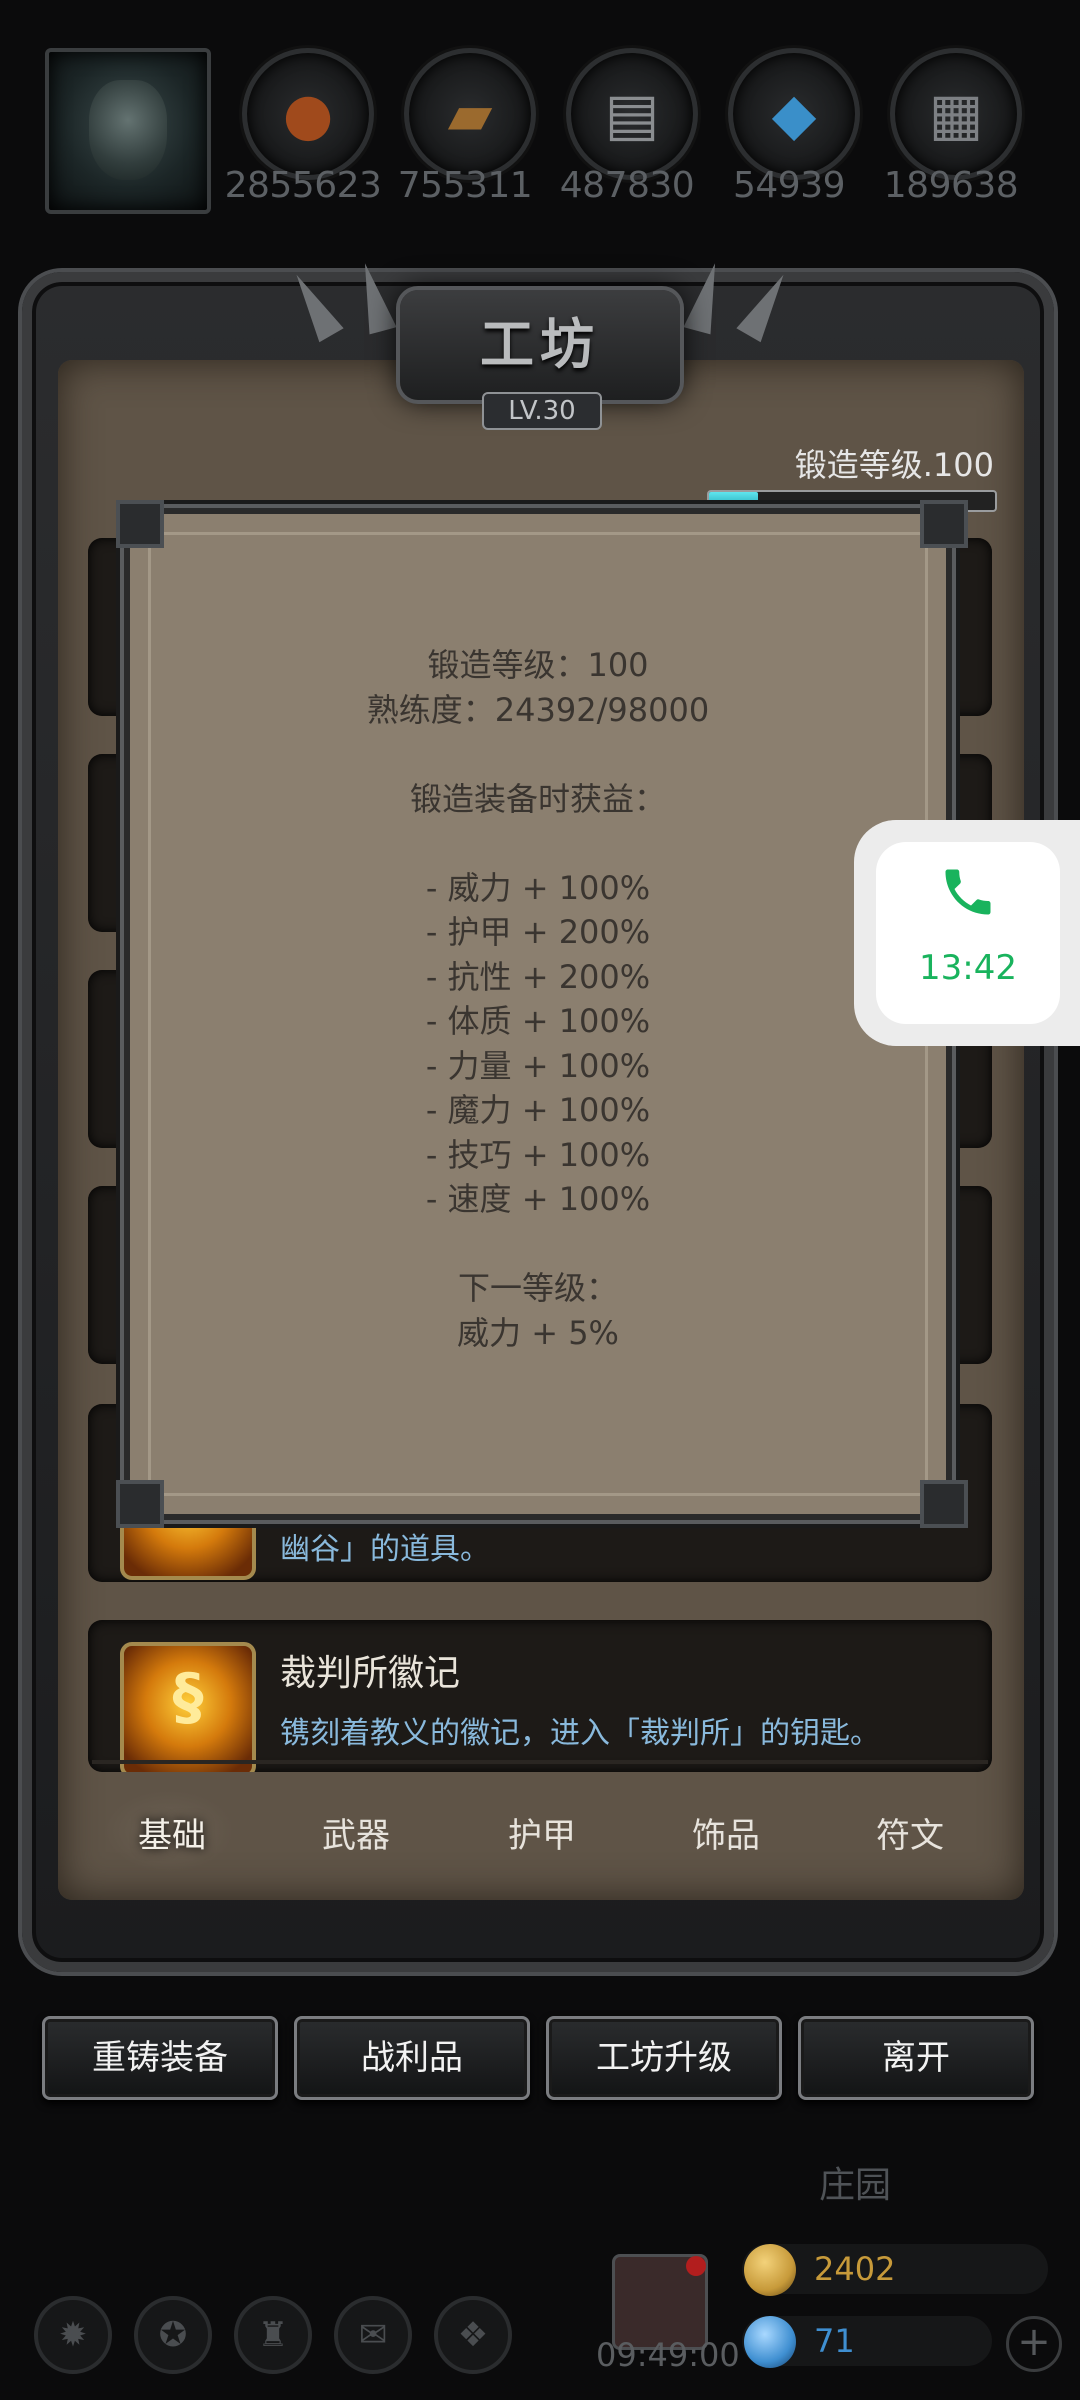 The height and width of the screenshot is (2400, 1080). What do you see at coordinates (627, 185) in the screenshot?
I see `resource-value: 487830` at bounding box center [627, 185].